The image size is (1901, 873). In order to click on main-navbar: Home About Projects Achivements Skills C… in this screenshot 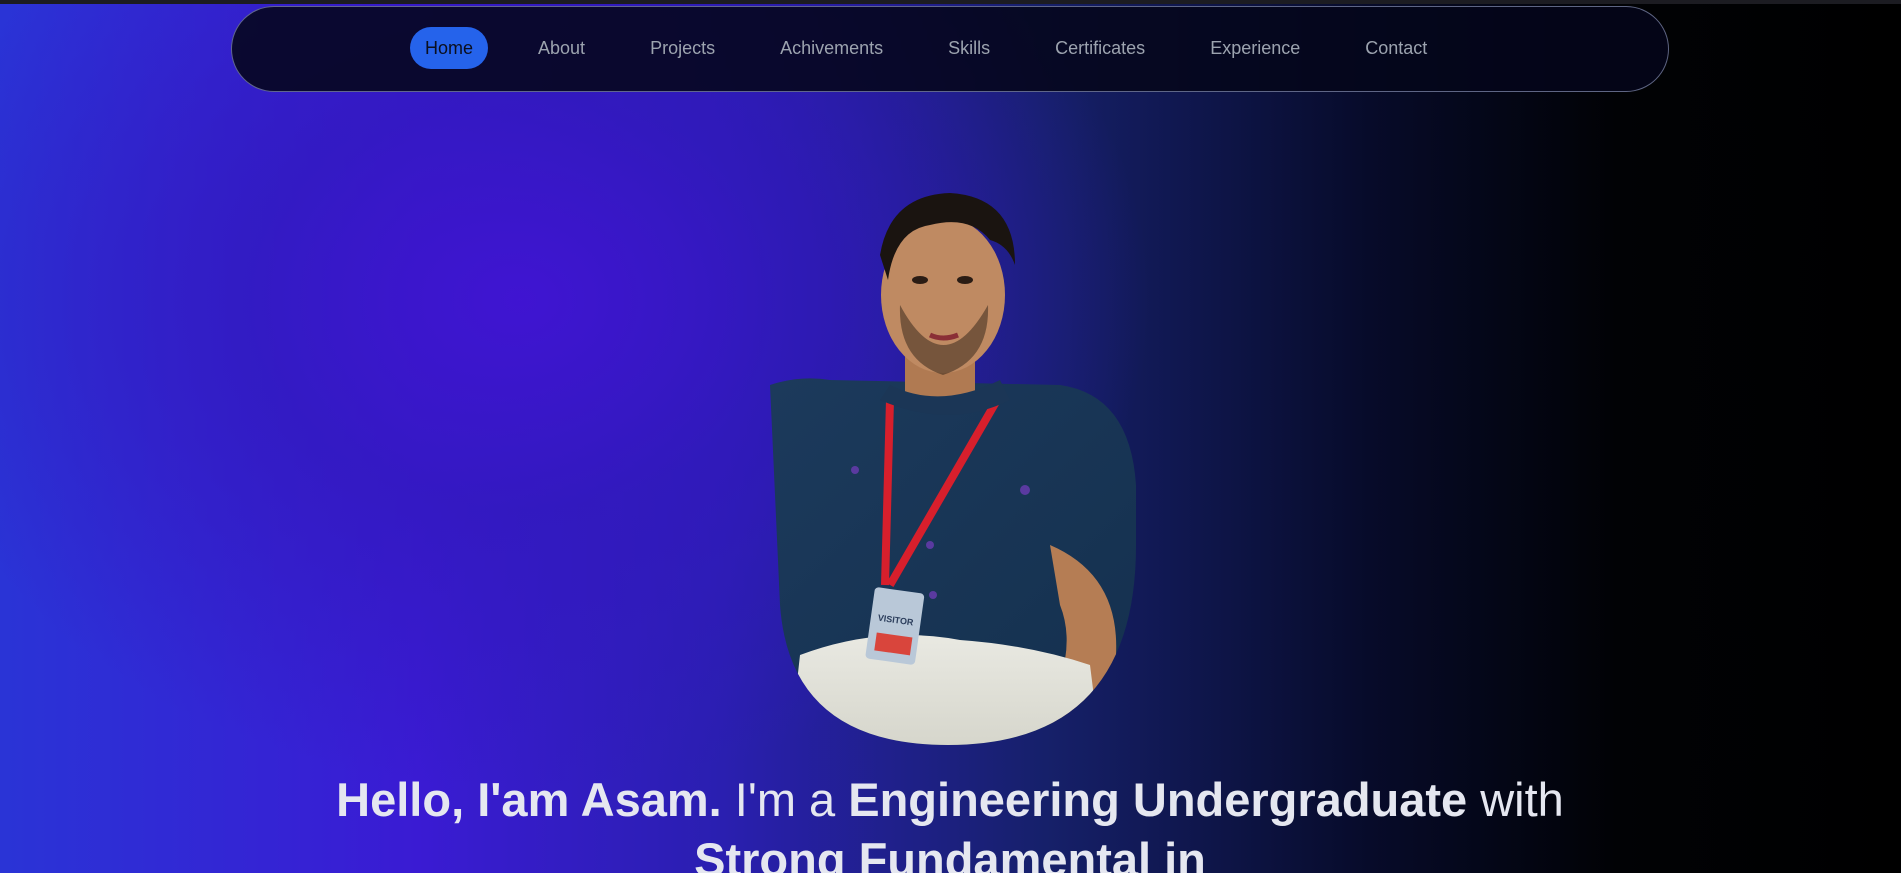, I will do `click(950, 49)`.